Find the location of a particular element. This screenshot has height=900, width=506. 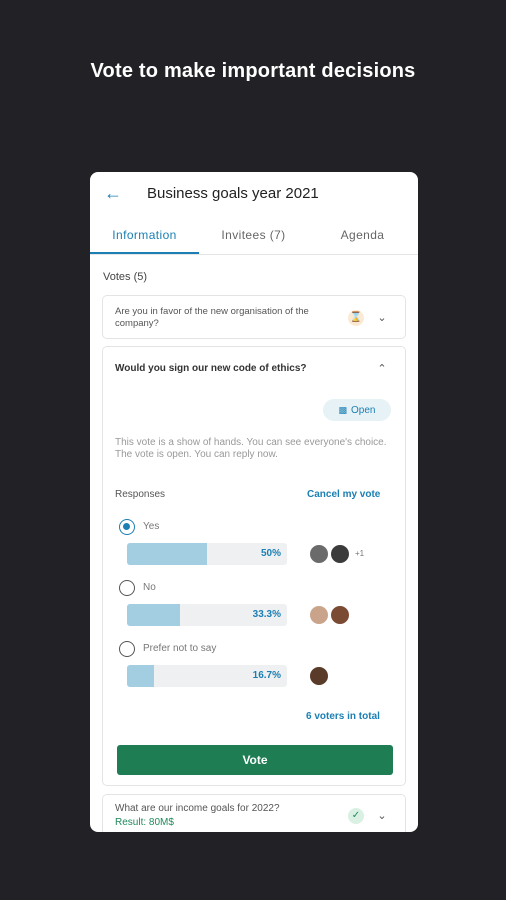

cancel-my-vote-link: Cancel my vote is located at coordinates (343, 494).